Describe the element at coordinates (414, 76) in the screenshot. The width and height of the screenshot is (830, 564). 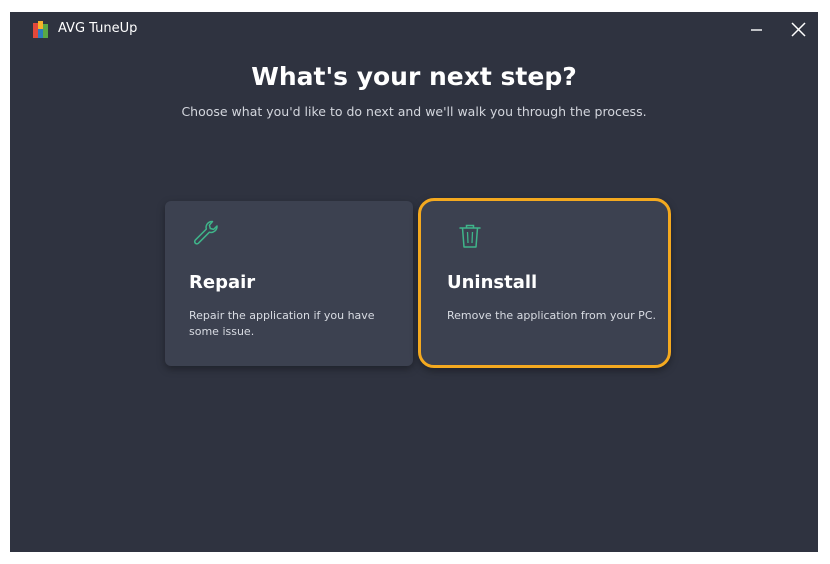
I see `page-title: What's your next step?` at that location.